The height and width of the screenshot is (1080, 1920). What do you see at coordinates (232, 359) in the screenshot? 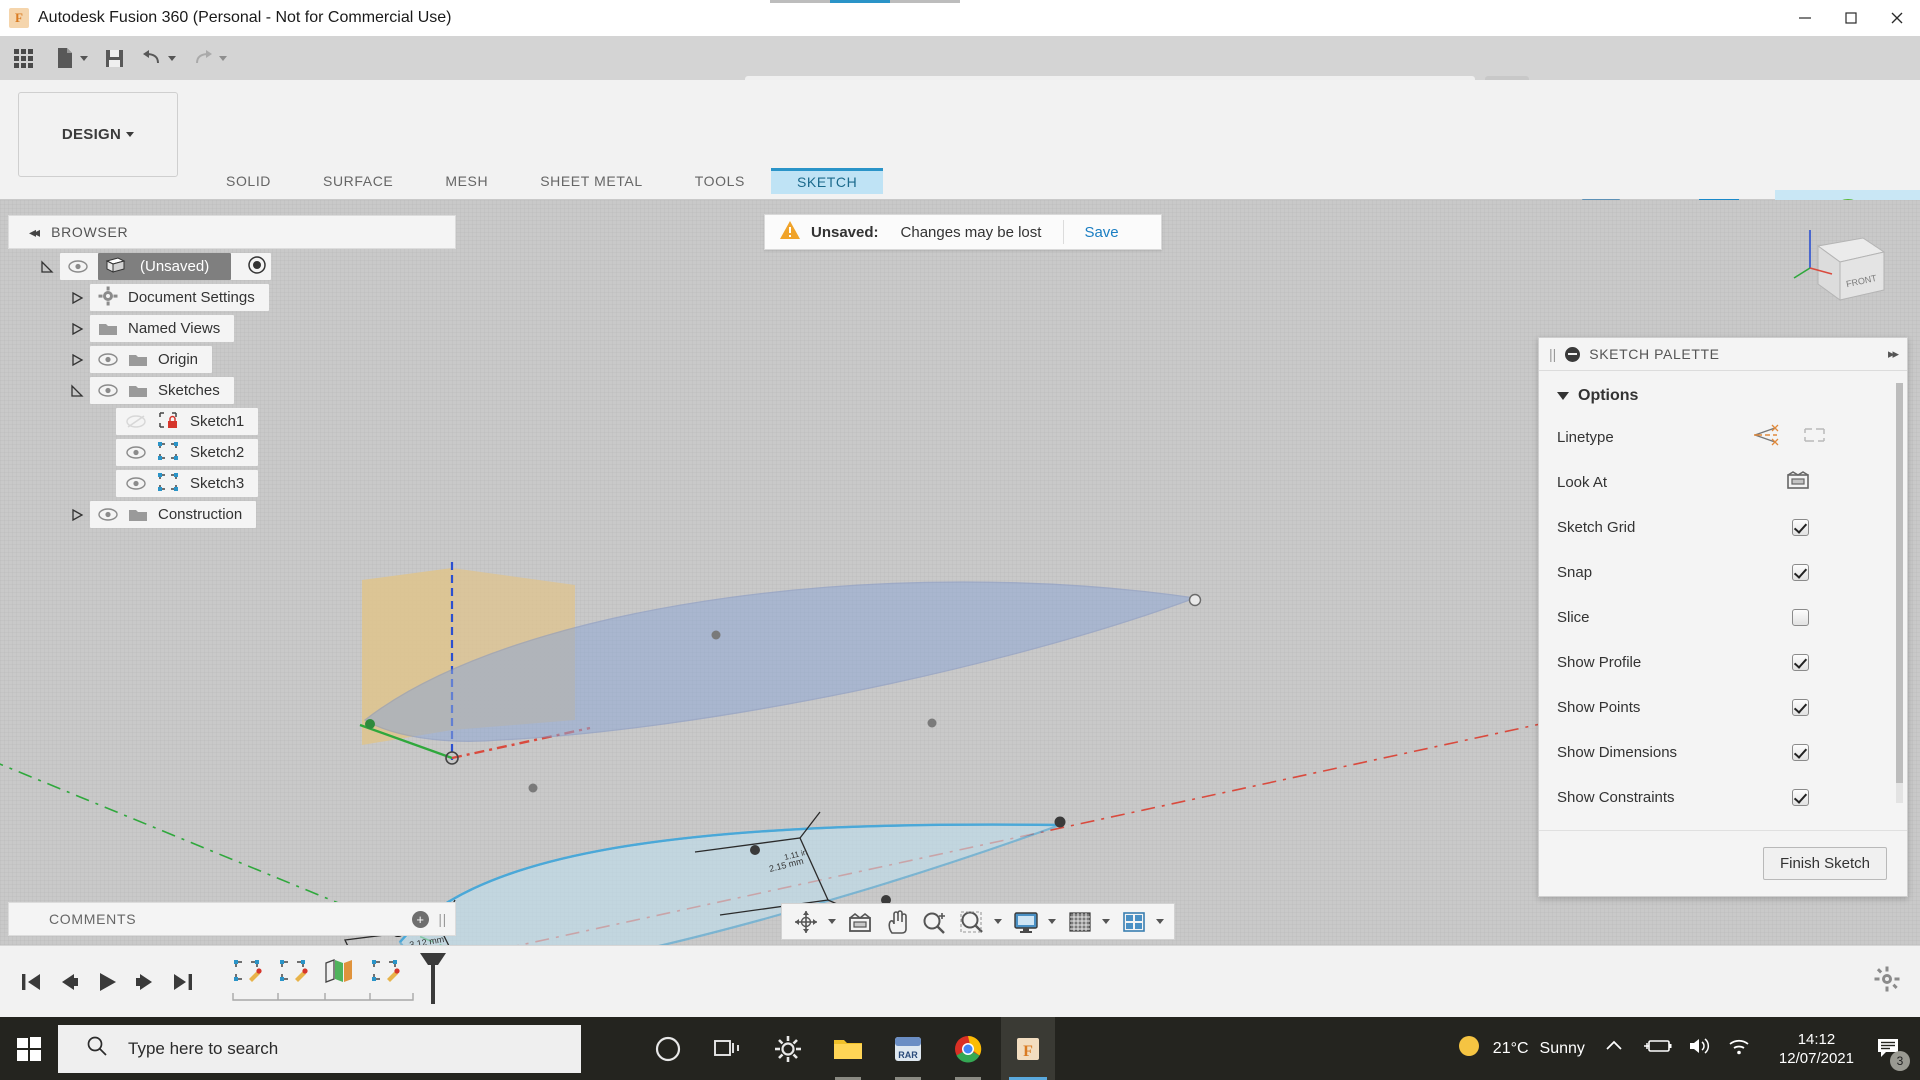
I see `tree-item-origin: Origin` at bounding box center [232, 359].